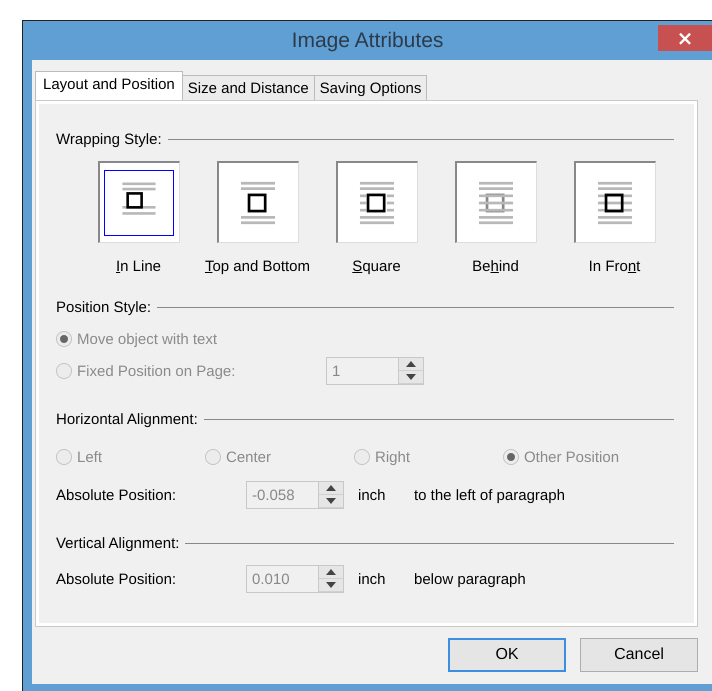 This screenshot has width=712, height=691. Describe the element at coordinates (489, 495) in the screenshot. I see `field-suffix: to the left of paragraph` at that location.